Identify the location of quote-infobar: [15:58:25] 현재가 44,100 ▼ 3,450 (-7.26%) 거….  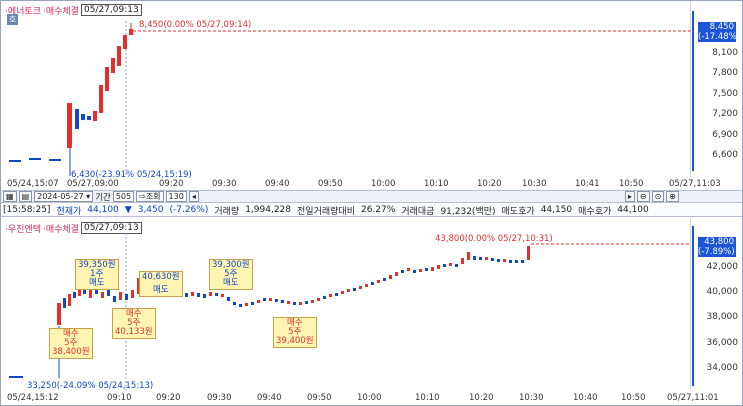
(371, 210).